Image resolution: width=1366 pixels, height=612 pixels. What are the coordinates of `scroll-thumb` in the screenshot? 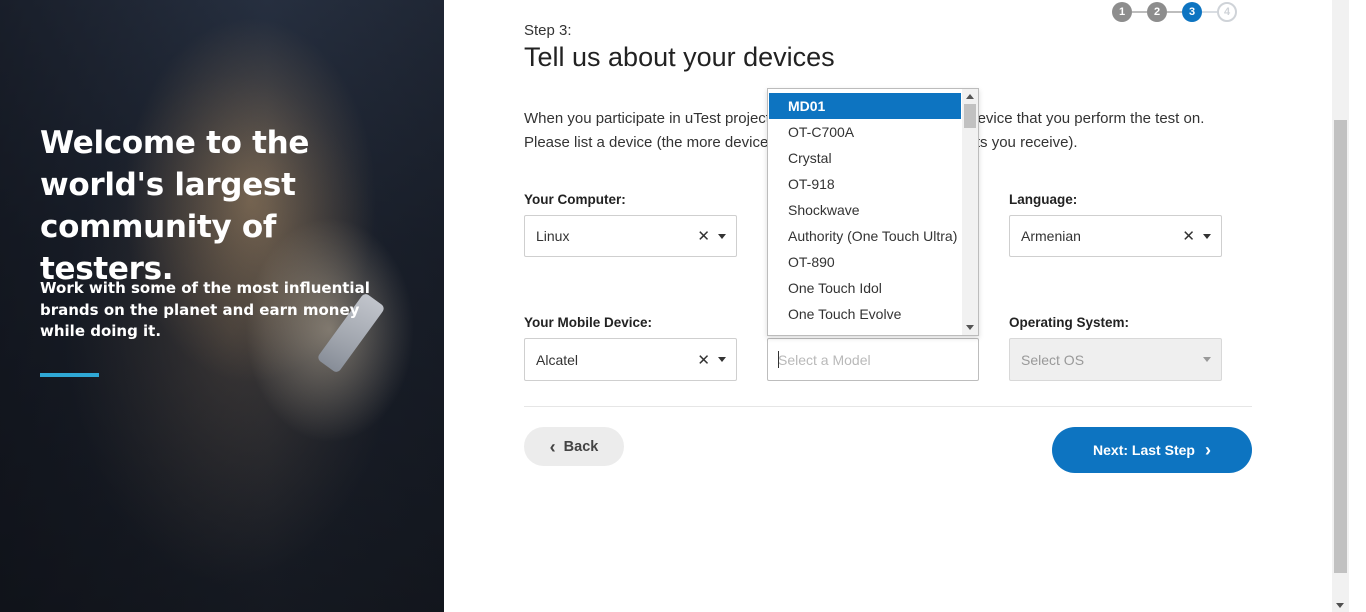 It's located at (970, 116).